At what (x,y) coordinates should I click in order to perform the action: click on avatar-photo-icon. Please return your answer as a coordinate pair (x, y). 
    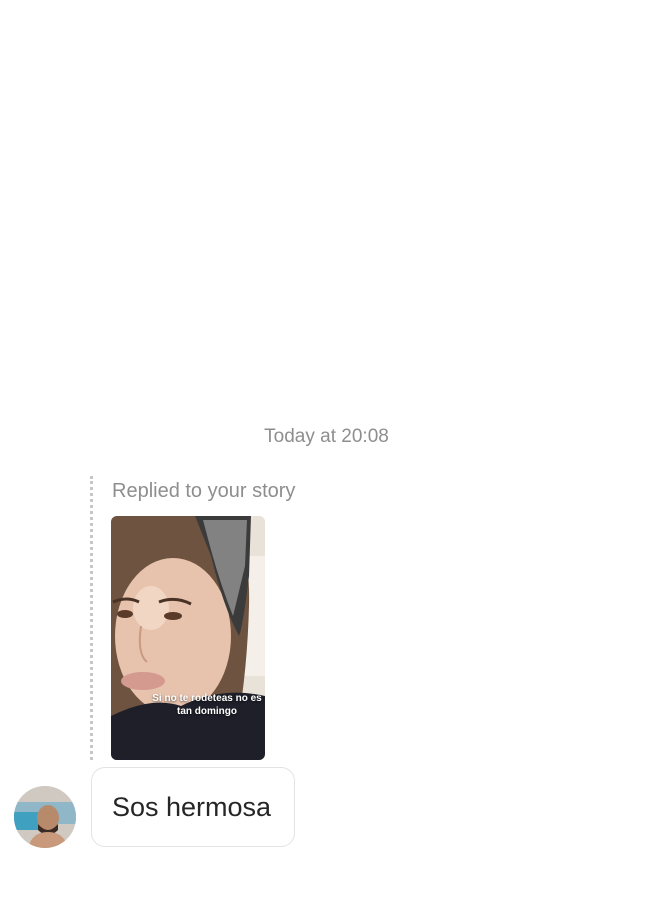
    Looking at the image, I should click on (45, 817).